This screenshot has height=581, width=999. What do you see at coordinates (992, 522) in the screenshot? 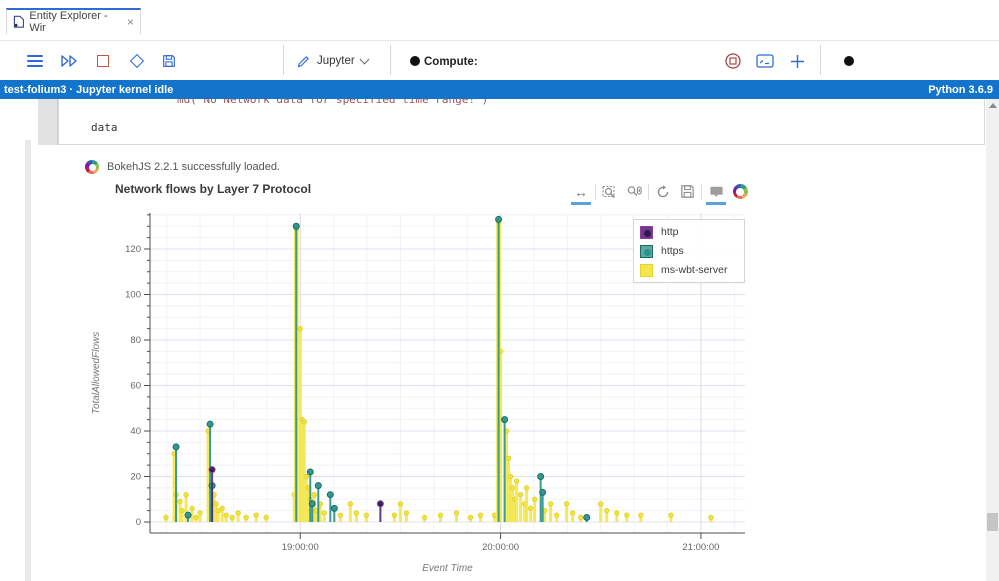
I see `scrollbar-thumb` at bounding box center [992, 522].